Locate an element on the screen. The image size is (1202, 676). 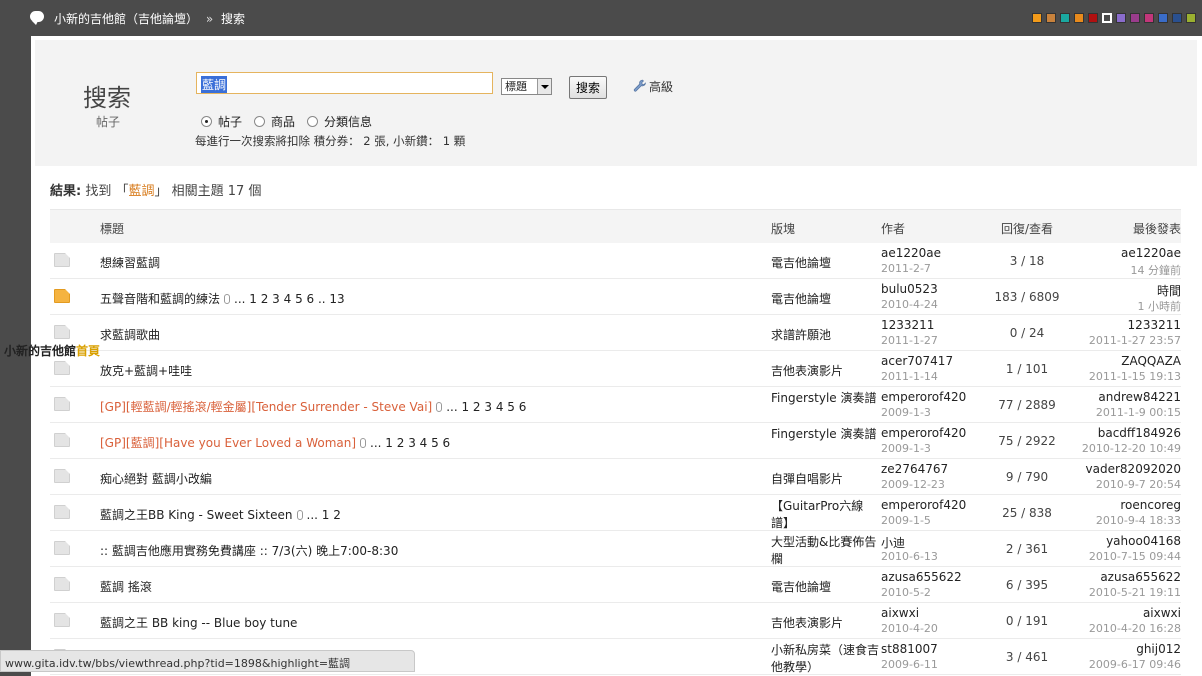
thread-pages: ... 1 2 is located at coordinates (324, 515).